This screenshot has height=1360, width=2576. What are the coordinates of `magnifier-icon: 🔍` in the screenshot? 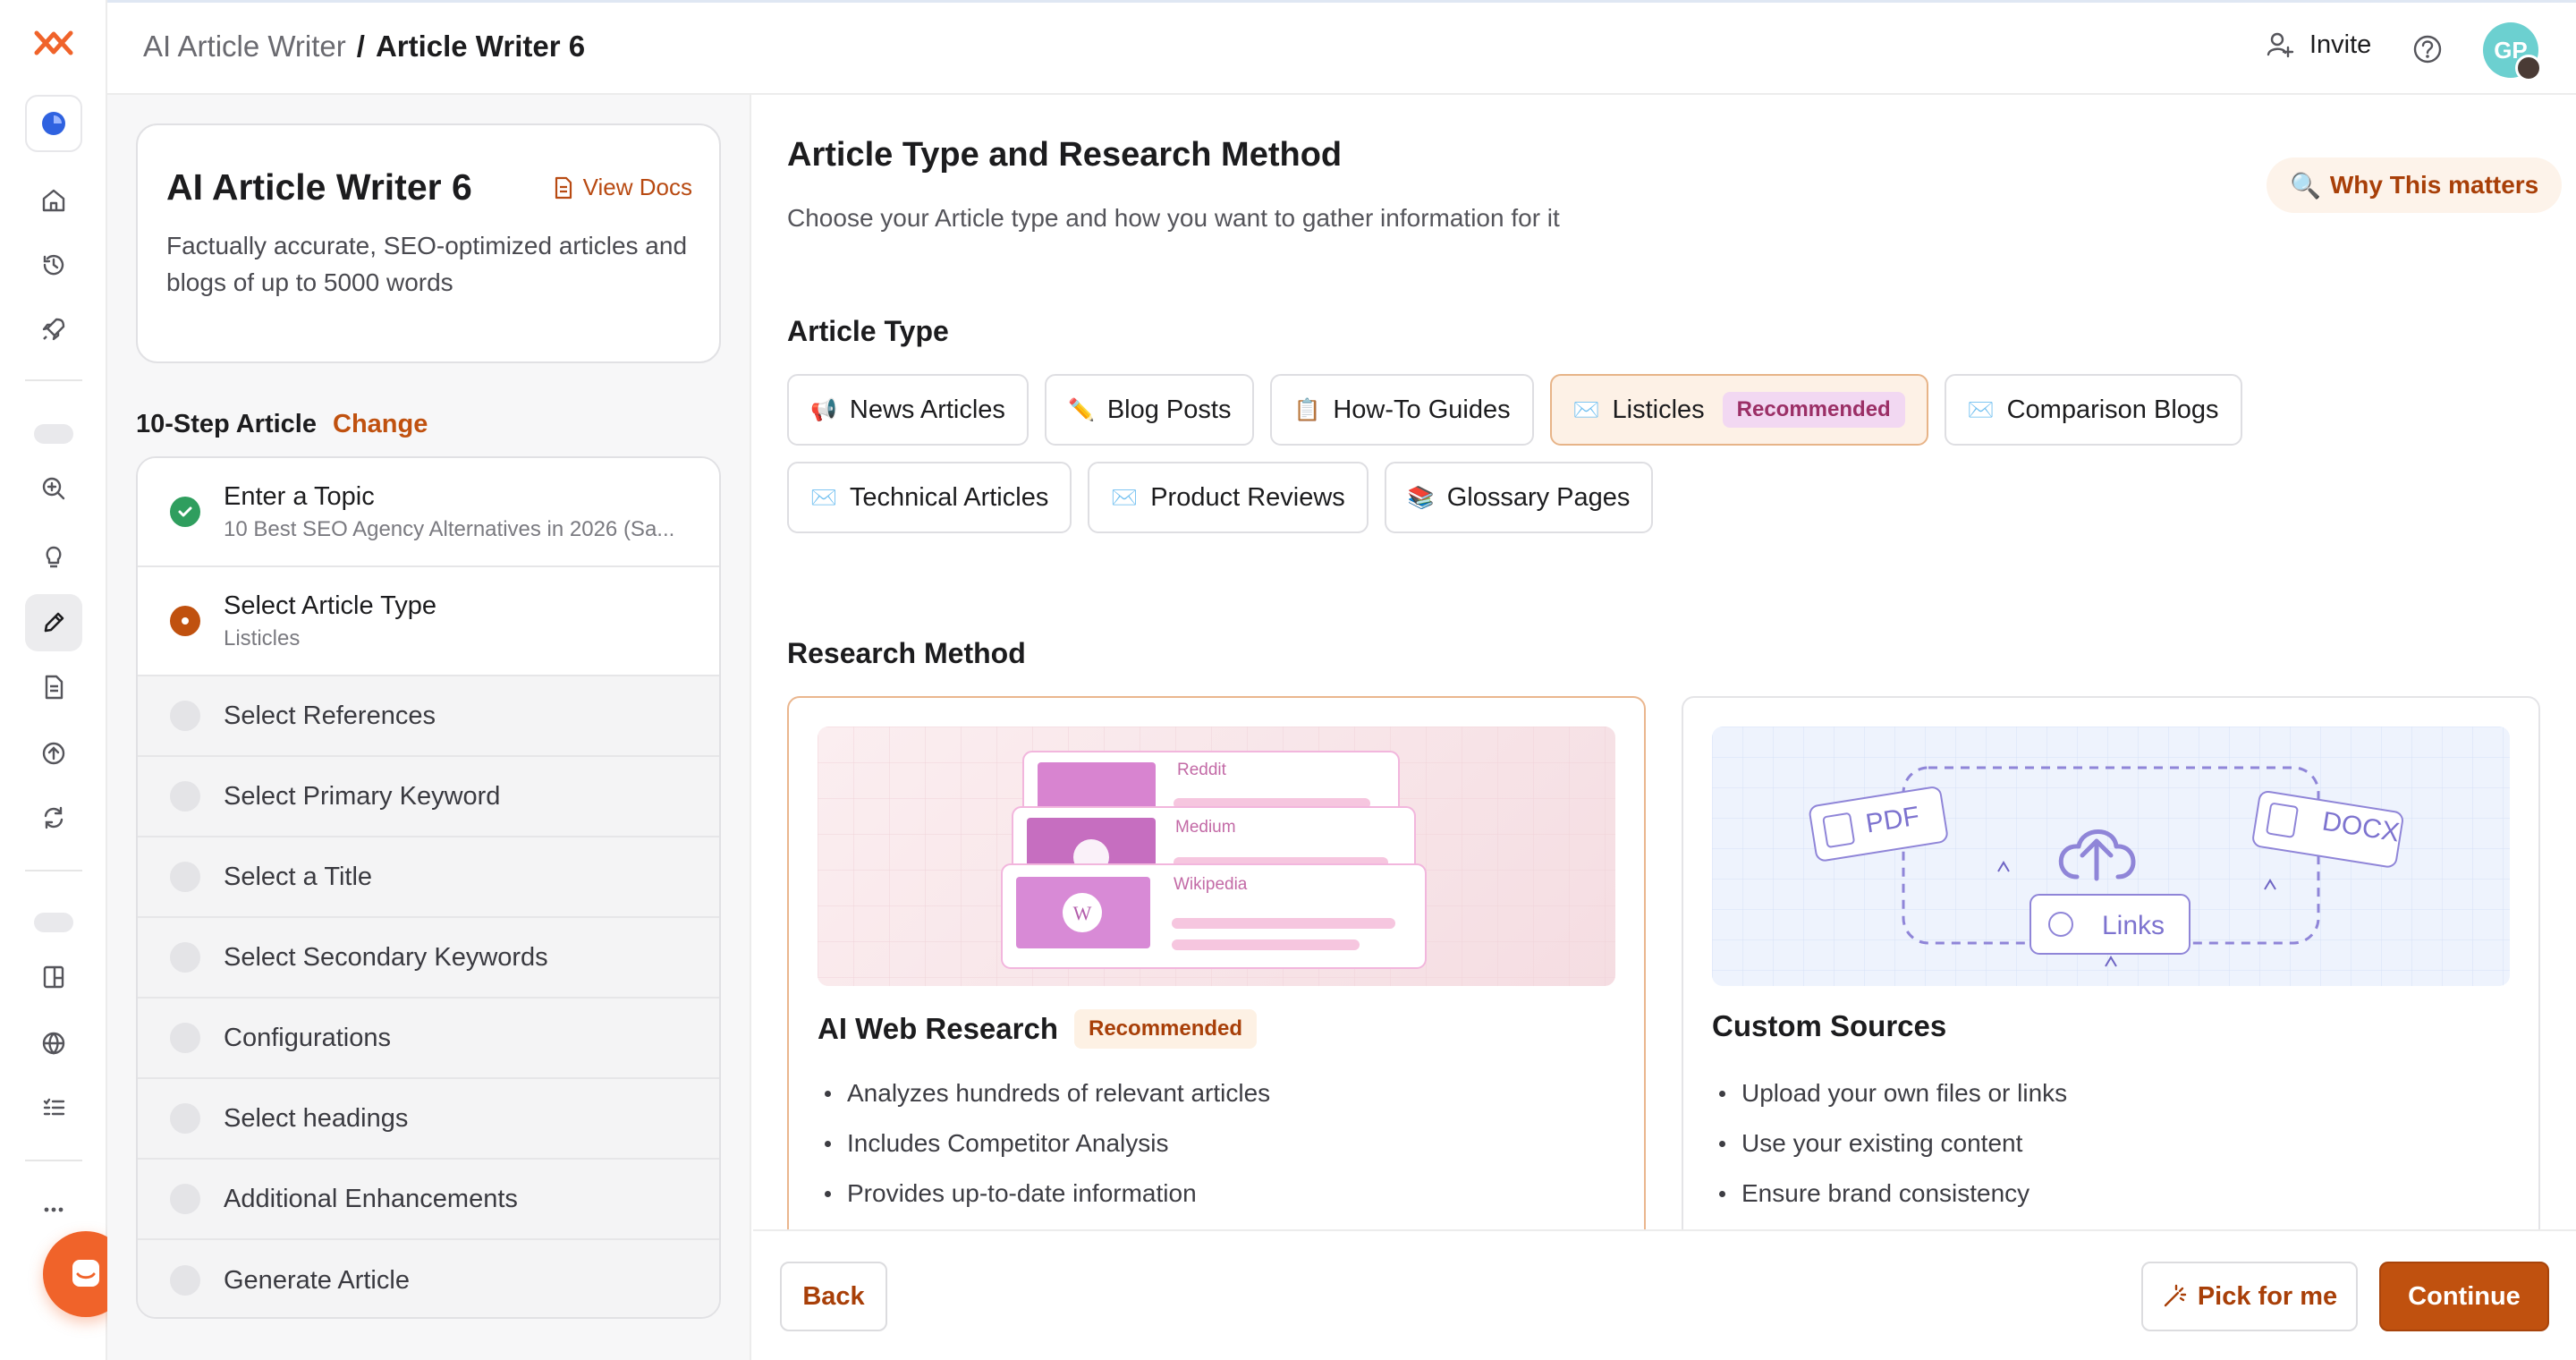 It's located at (2305, 186).